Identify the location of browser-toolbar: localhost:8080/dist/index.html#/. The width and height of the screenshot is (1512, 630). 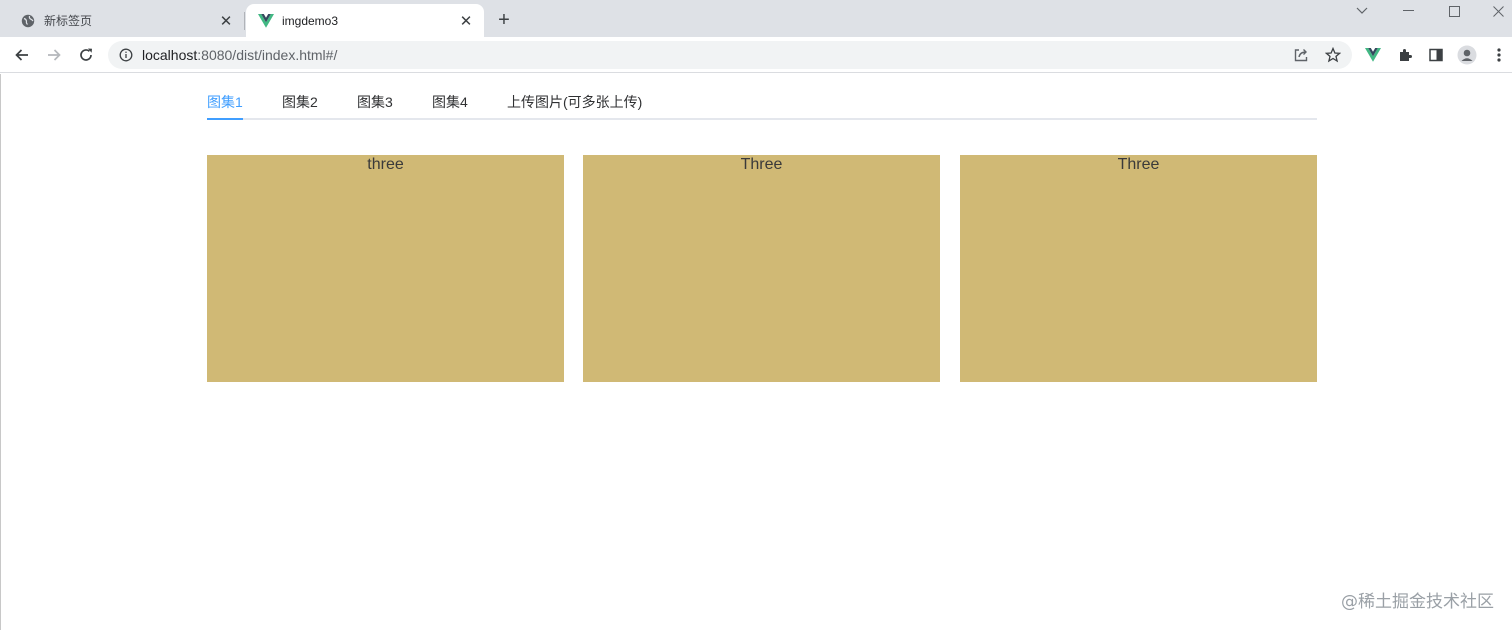
(756, 55).